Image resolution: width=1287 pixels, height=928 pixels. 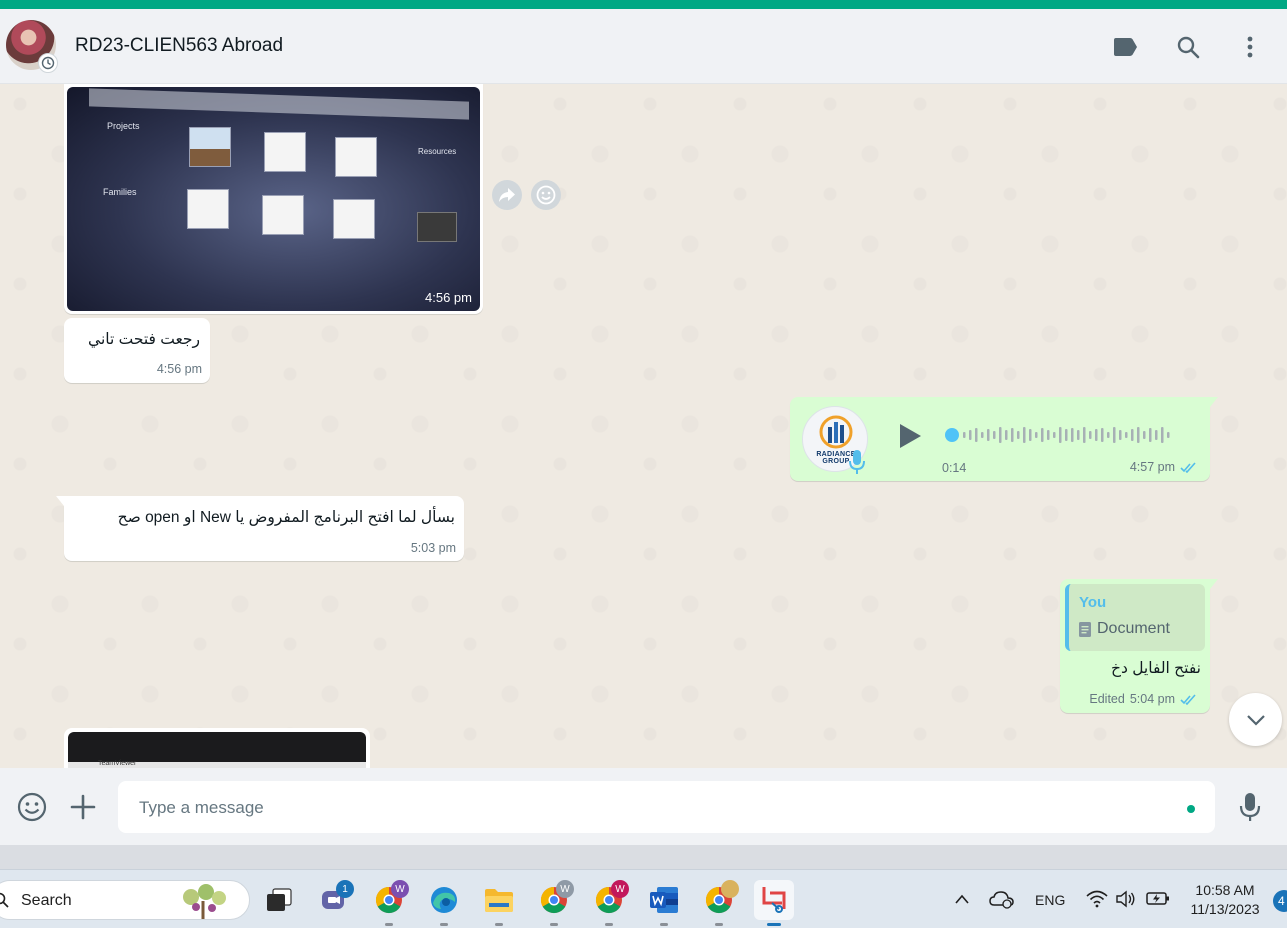 I want to click on taskbar-search: Search, so click(x=125, y=900).